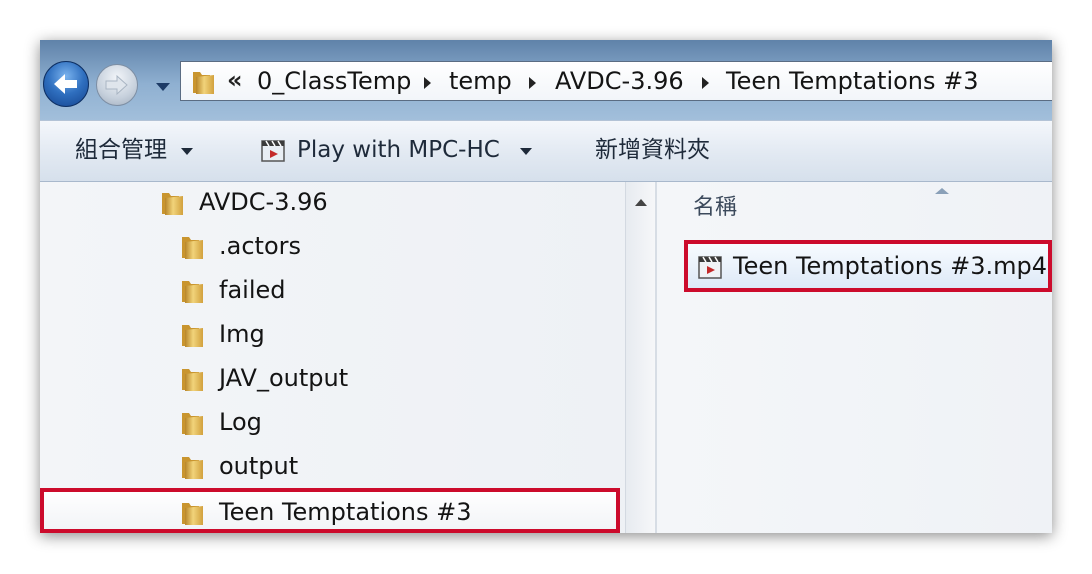 This screenshot has height=574, width=1092. What do you see at coordinates (259, 466) in the screenshot?
I see `tree-item-label: output` at bounding box center [259, 466].